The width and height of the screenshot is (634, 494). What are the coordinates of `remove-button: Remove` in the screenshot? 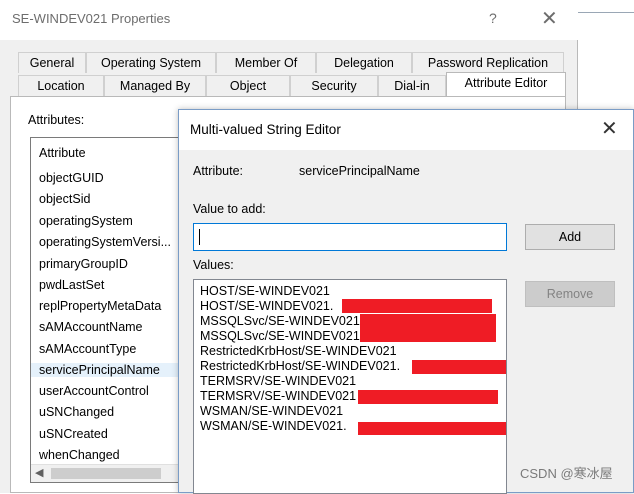 It's located at (570, 294).